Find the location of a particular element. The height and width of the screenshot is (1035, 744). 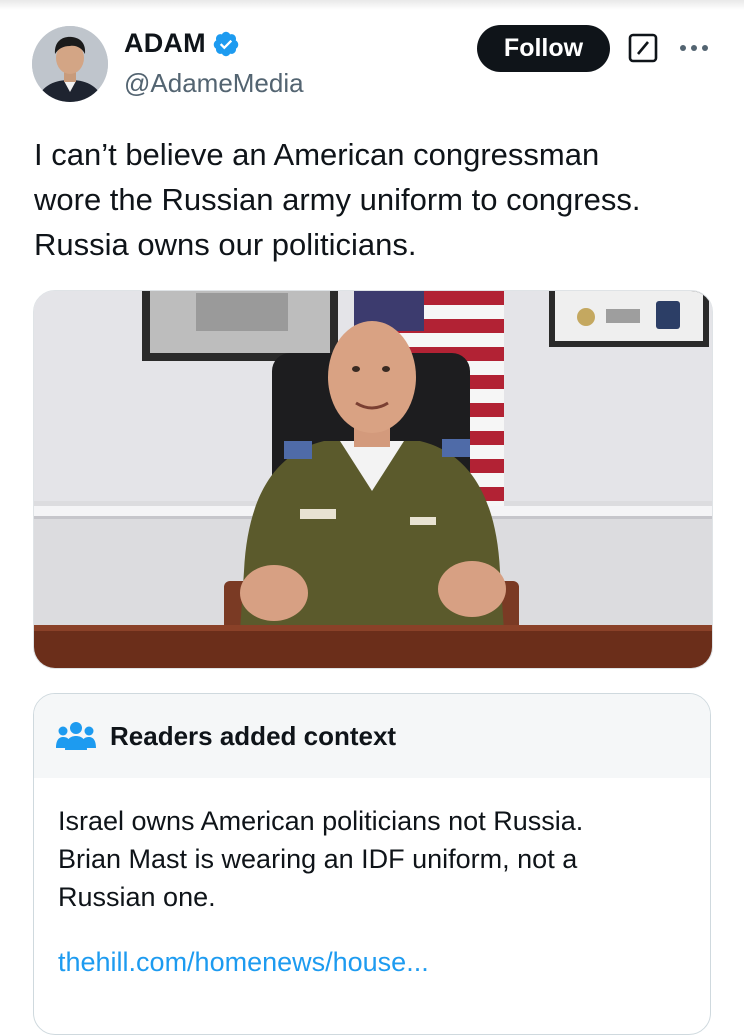

tweet-text-line: Russia owns our politicians. is located at coordinates (225, 244).